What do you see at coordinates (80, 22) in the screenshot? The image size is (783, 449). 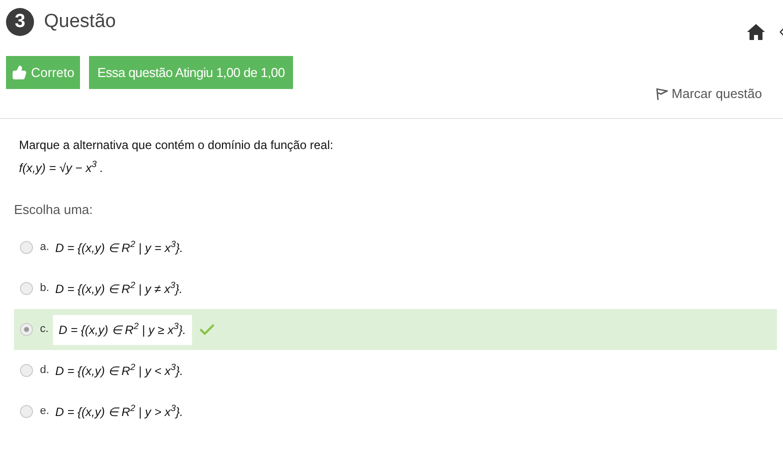 I see `question-title: Questão` at bounding box center [80, 22].